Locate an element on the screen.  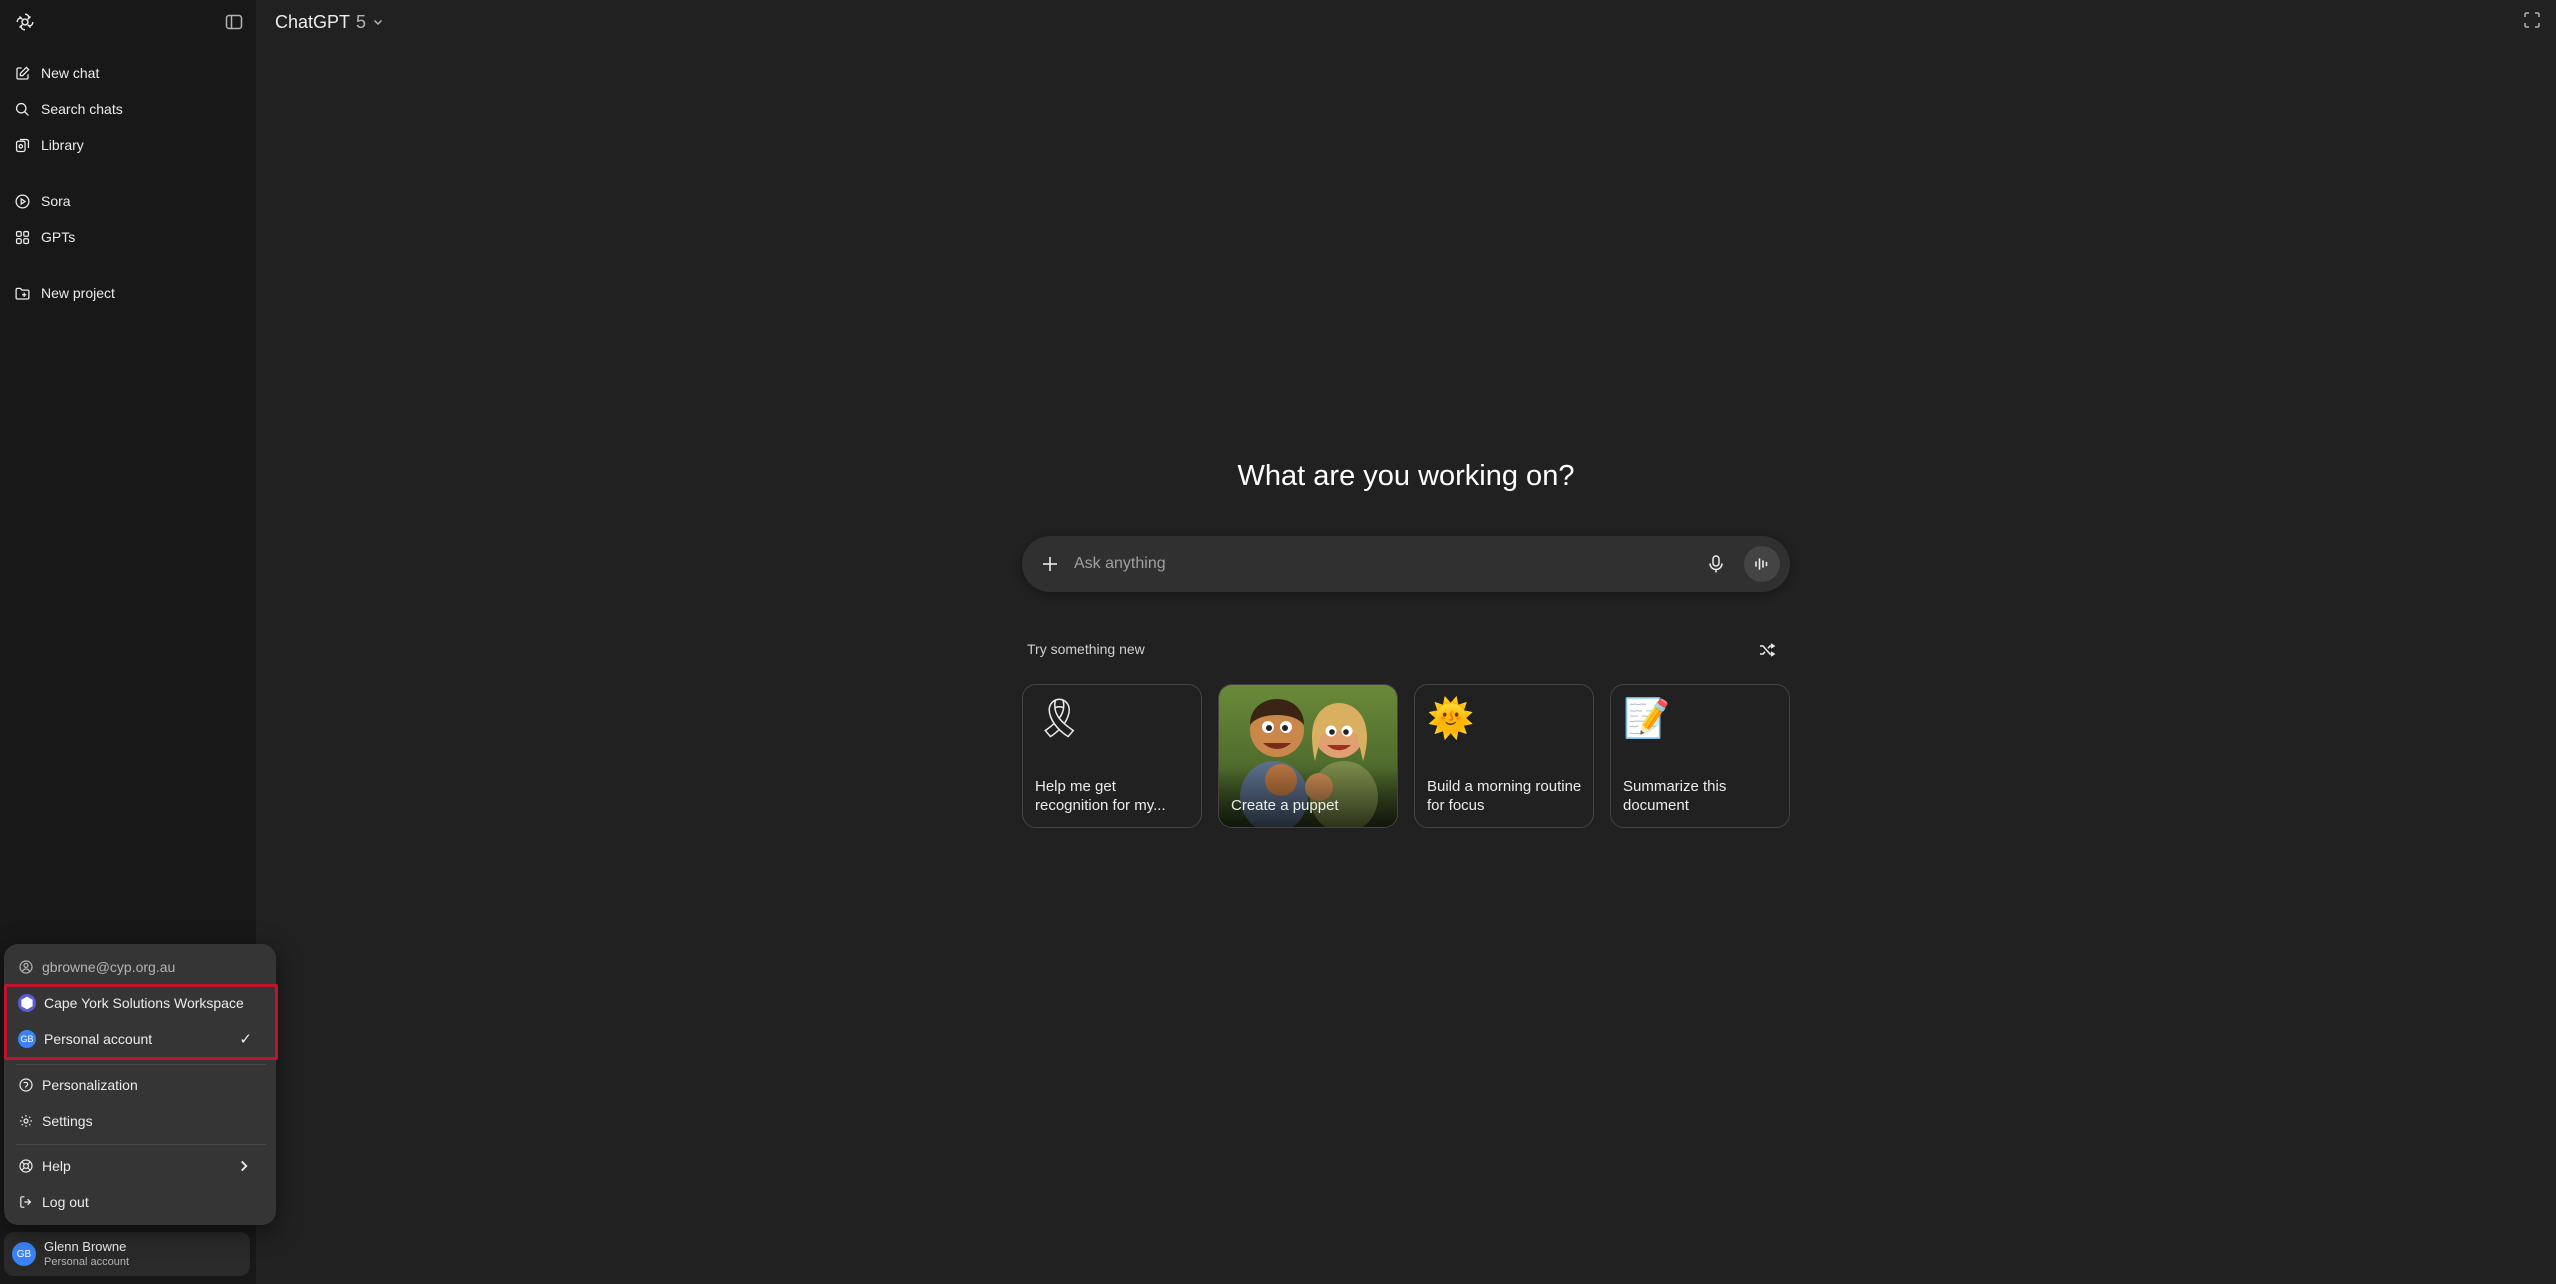
waveform-icon is located at coordinates (1761, 564).